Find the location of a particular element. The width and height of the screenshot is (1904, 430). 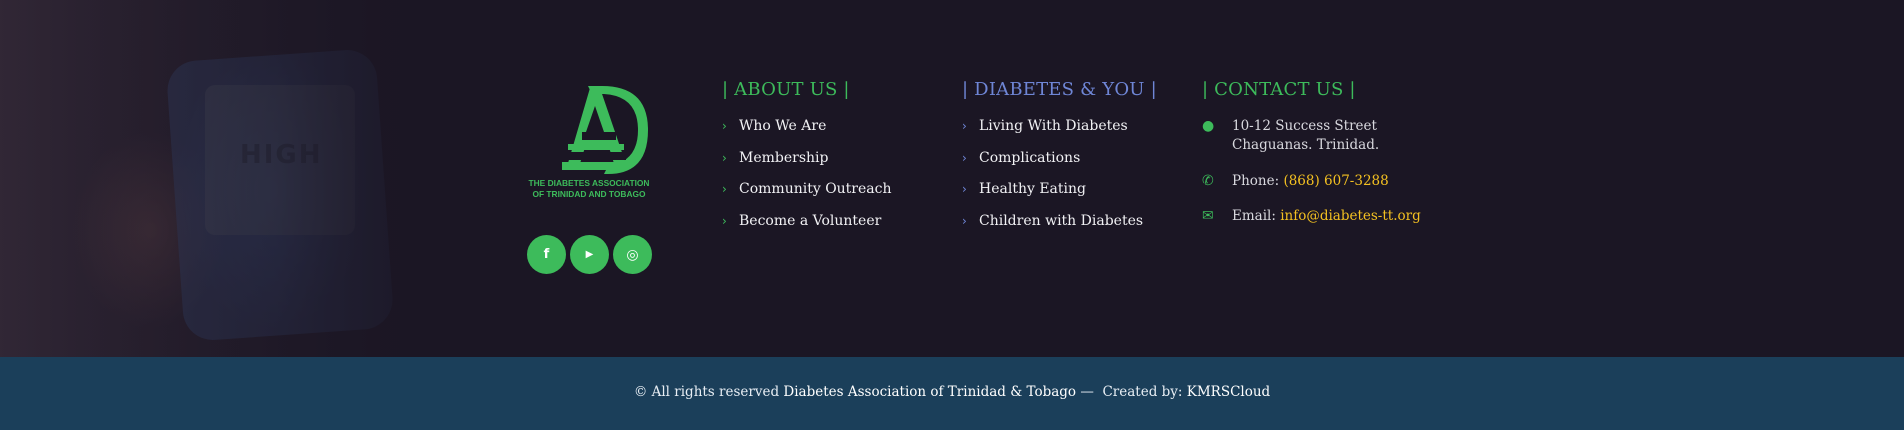

map-marker-icon: ● is located at coordinates (1208, 126).